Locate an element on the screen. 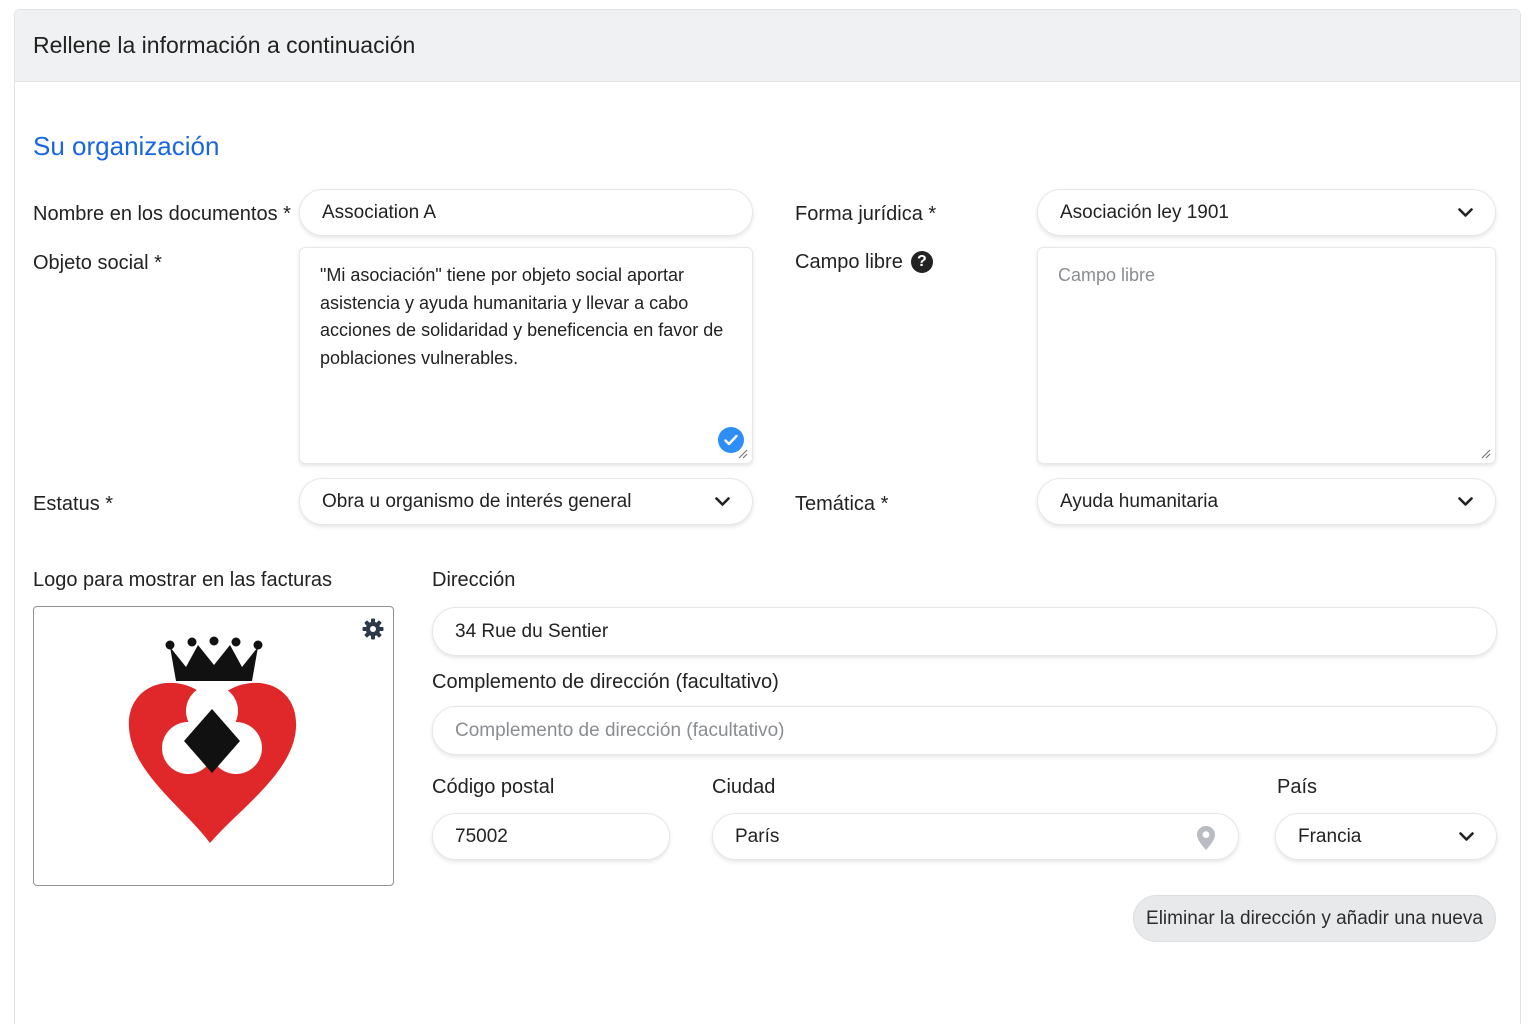 Image resolution: width=1536 pixels, height=1024 pixels. direccion-label: Dirección is located at coordinates (474, 580).